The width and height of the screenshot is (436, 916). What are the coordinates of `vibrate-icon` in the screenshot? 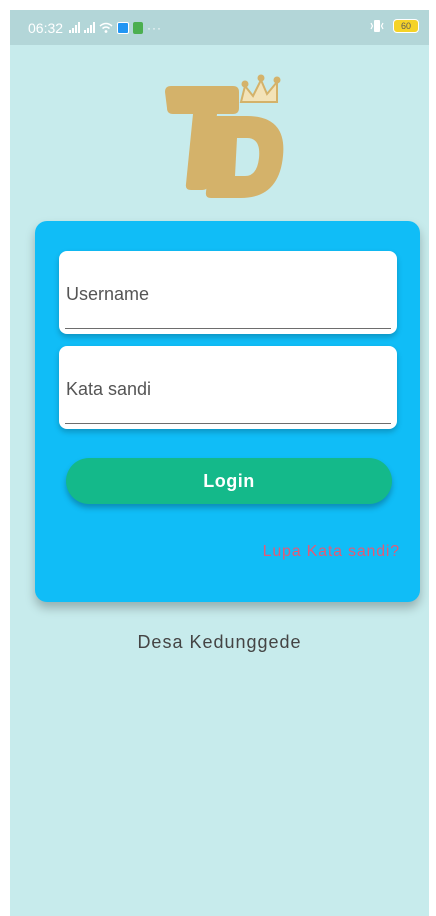 It's located at (377, 26).